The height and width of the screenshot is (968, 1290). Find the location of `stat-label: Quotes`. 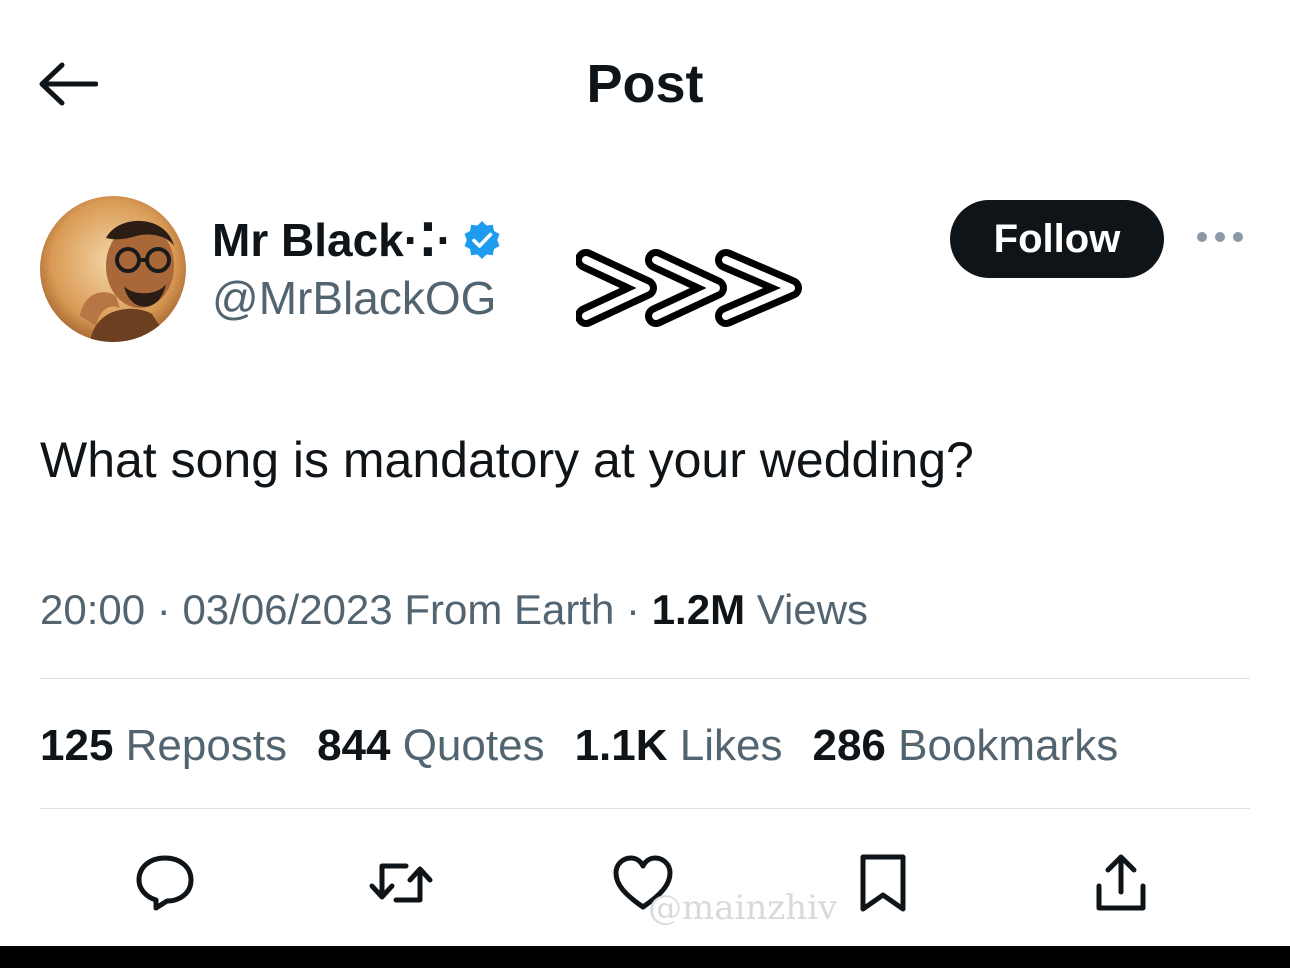

stat-label: Quotes is located at coordinates (467, 745).